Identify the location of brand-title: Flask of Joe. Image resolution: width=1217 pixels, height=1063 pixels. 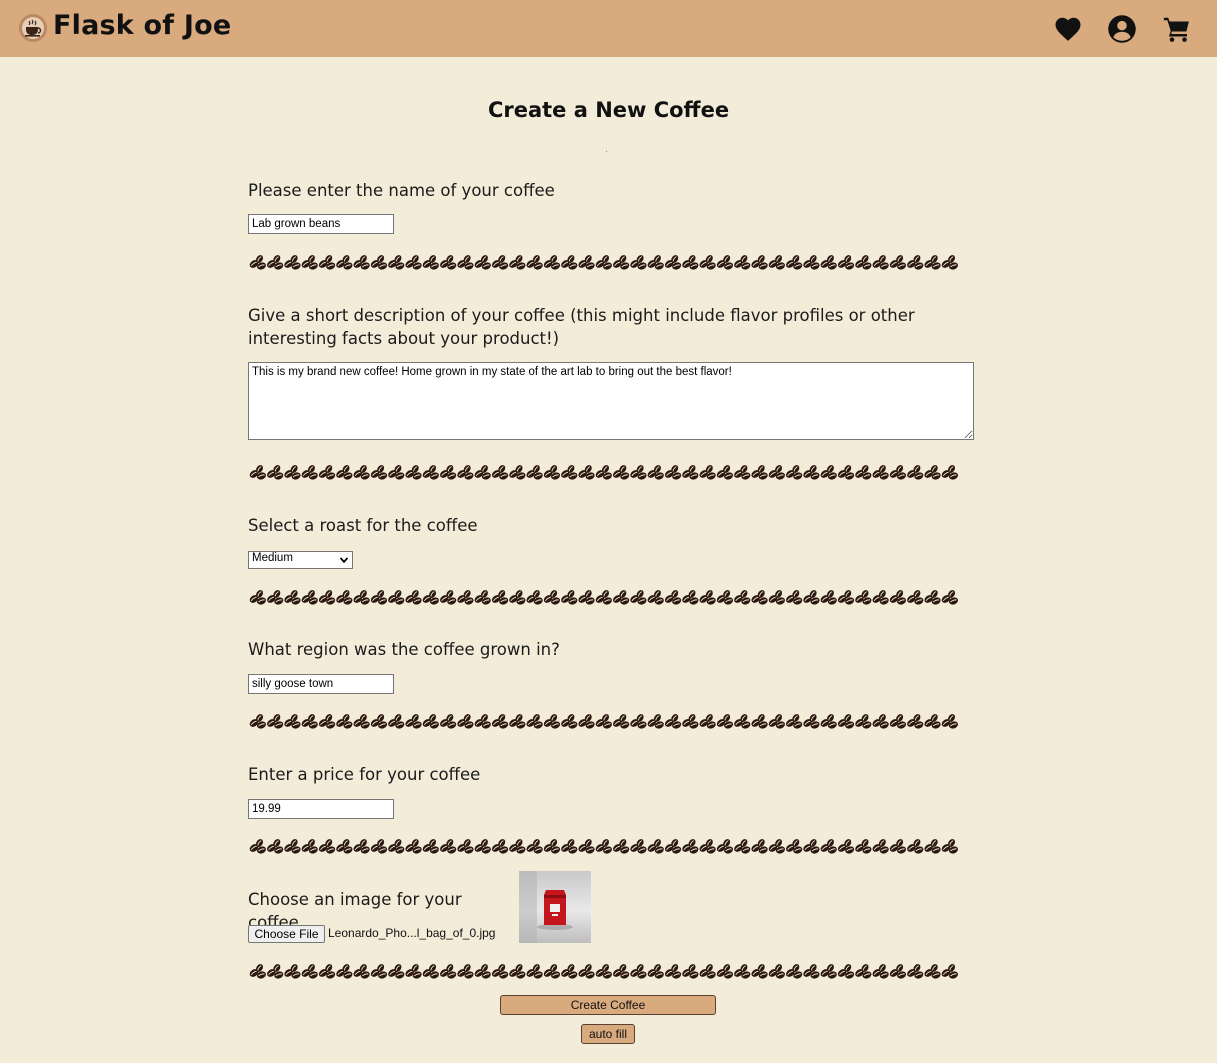
(142, 25).